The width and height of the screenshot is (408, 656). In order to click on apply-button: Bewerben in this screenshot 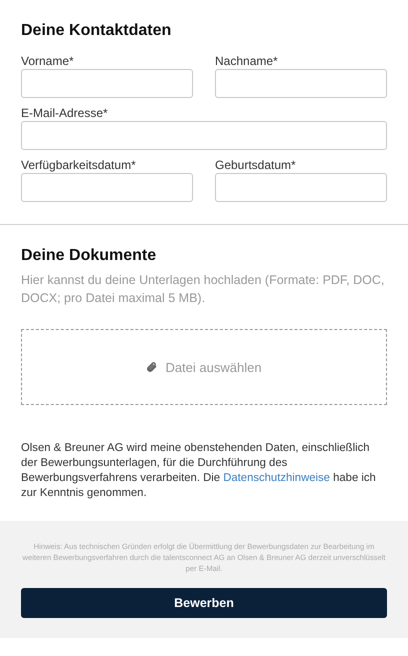, I will do `click(204, 603)`.